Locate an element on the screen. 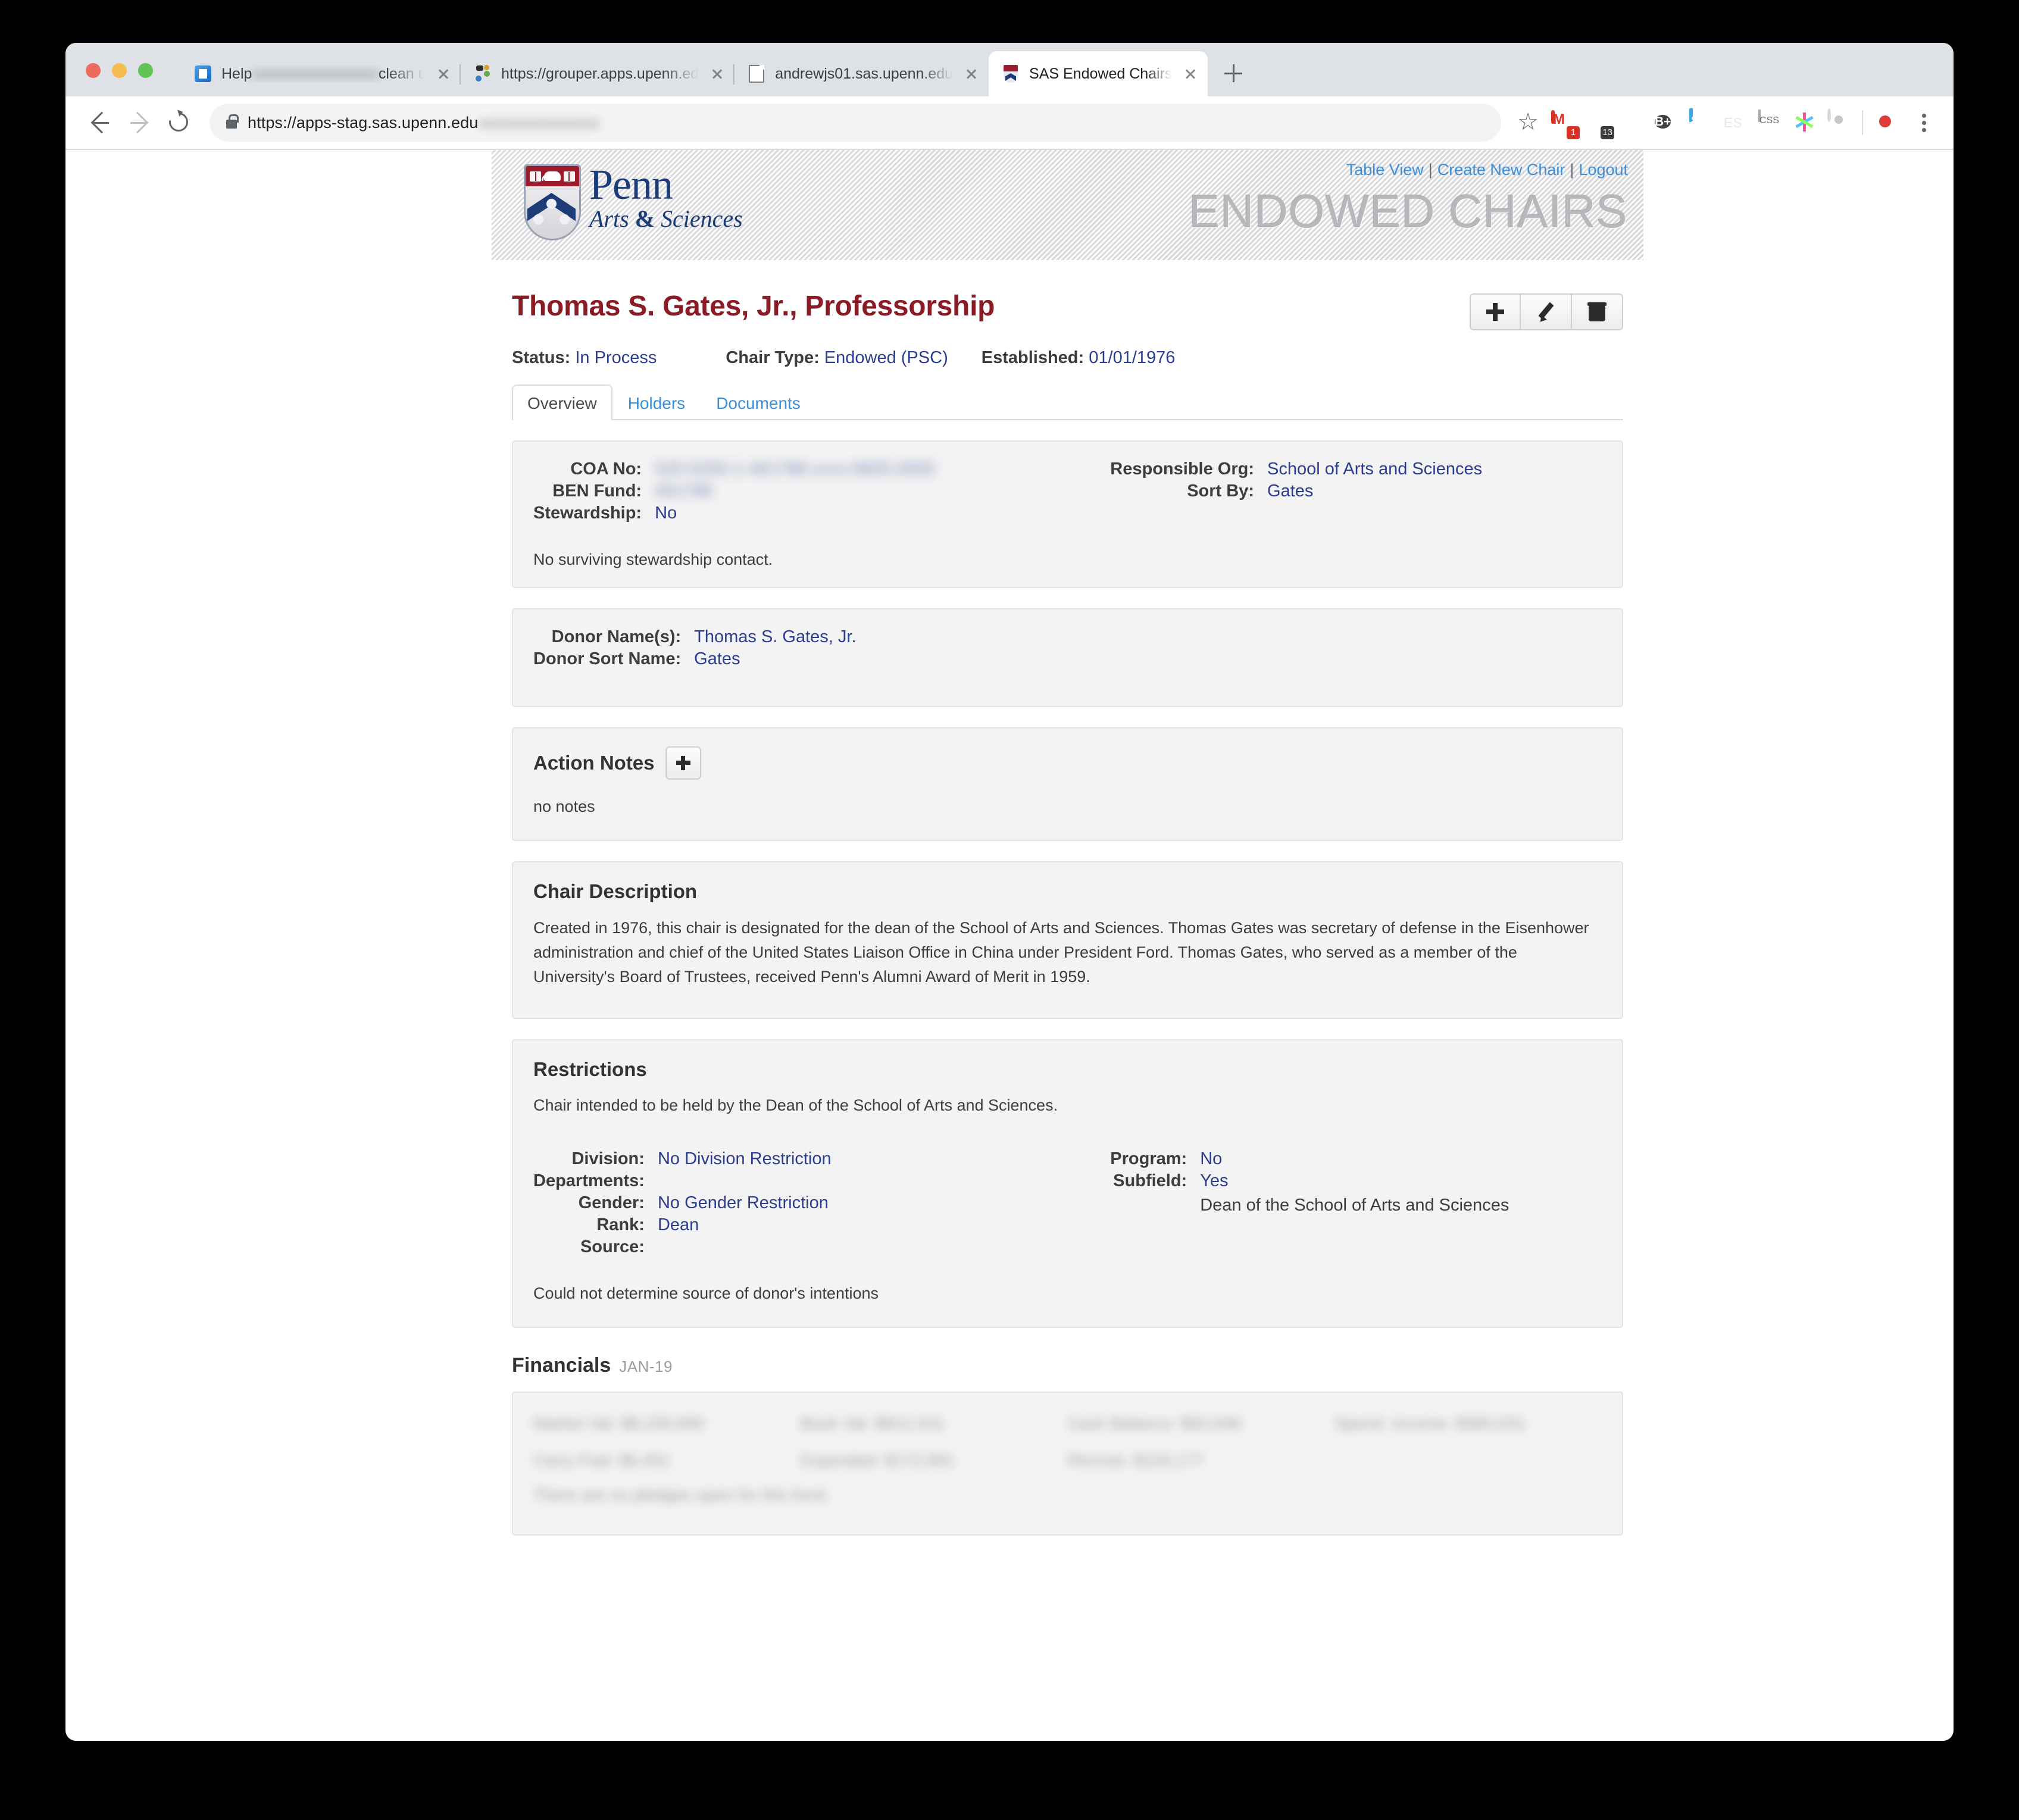 The width and height of the screenshot is (2019, 1820). tab-holders: Holders is located at coordinates (656, 402).